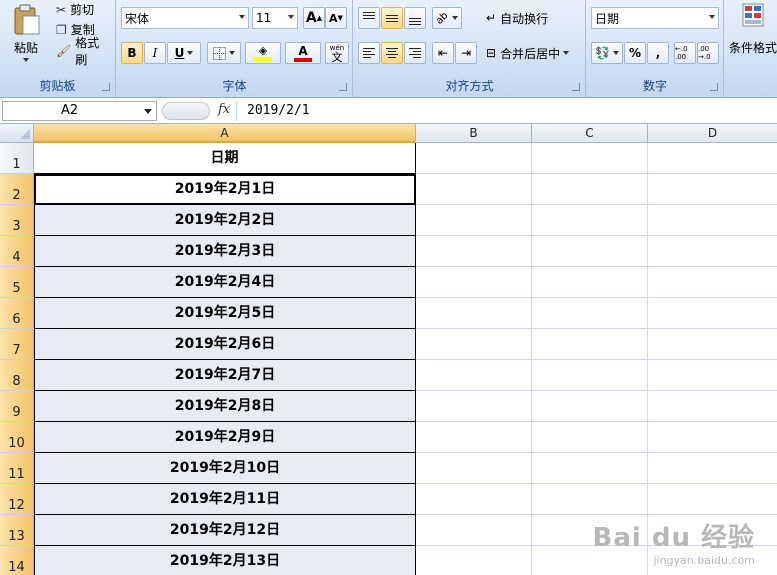 The height and width of the screenshot is (575, 777). What do you see at coordinates (224, 53) in the screenshot?
I see `borders-button` at bounding box center [224, 53].